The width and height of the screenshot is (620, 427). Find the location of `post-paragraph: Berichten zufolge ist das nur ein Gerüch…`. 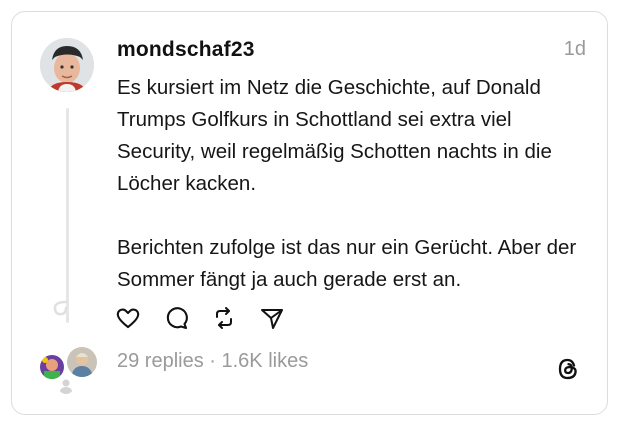

post-paragraph: Berichten zufolge ist das nur ein Gerüch… is located at coordinates (347, 263).